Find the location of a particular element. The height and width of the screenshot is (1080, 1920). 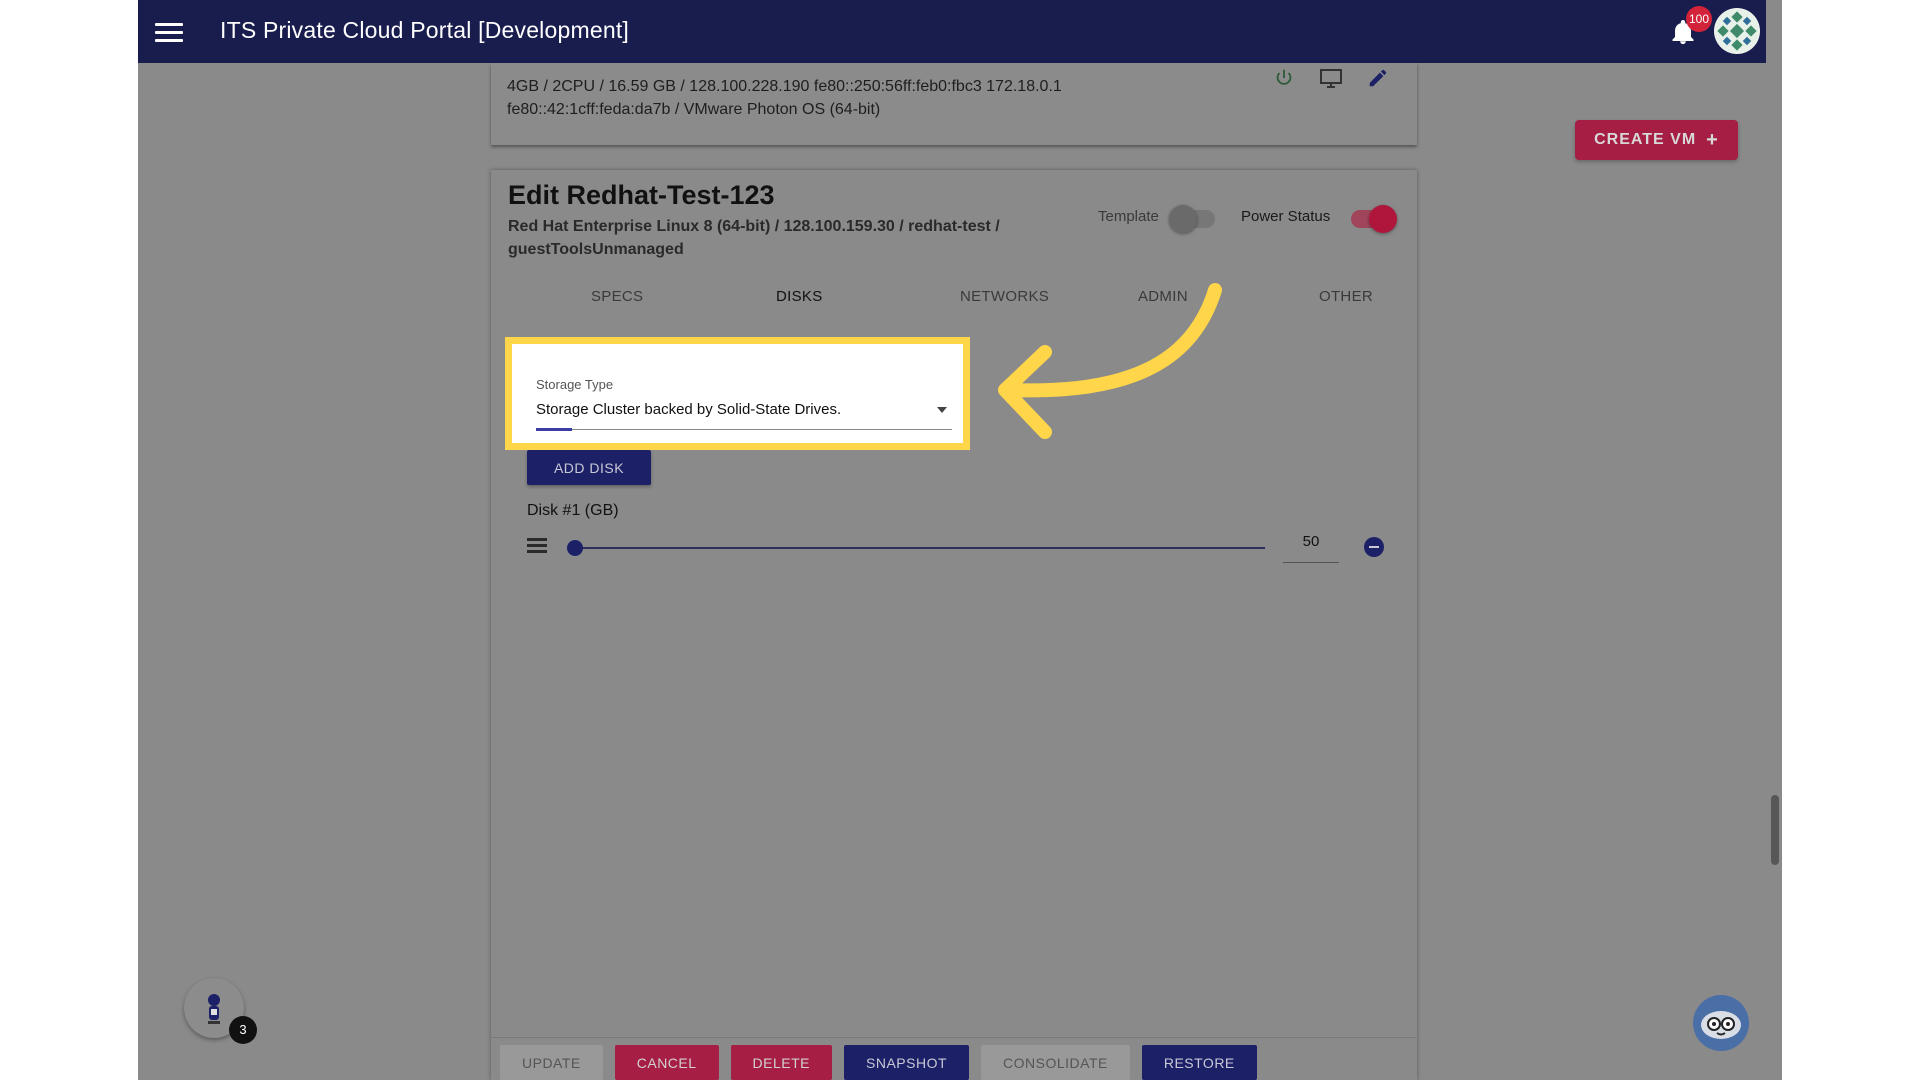

consolidate-button: CONSOLIDATE is located at coordinates (1055, 1062).